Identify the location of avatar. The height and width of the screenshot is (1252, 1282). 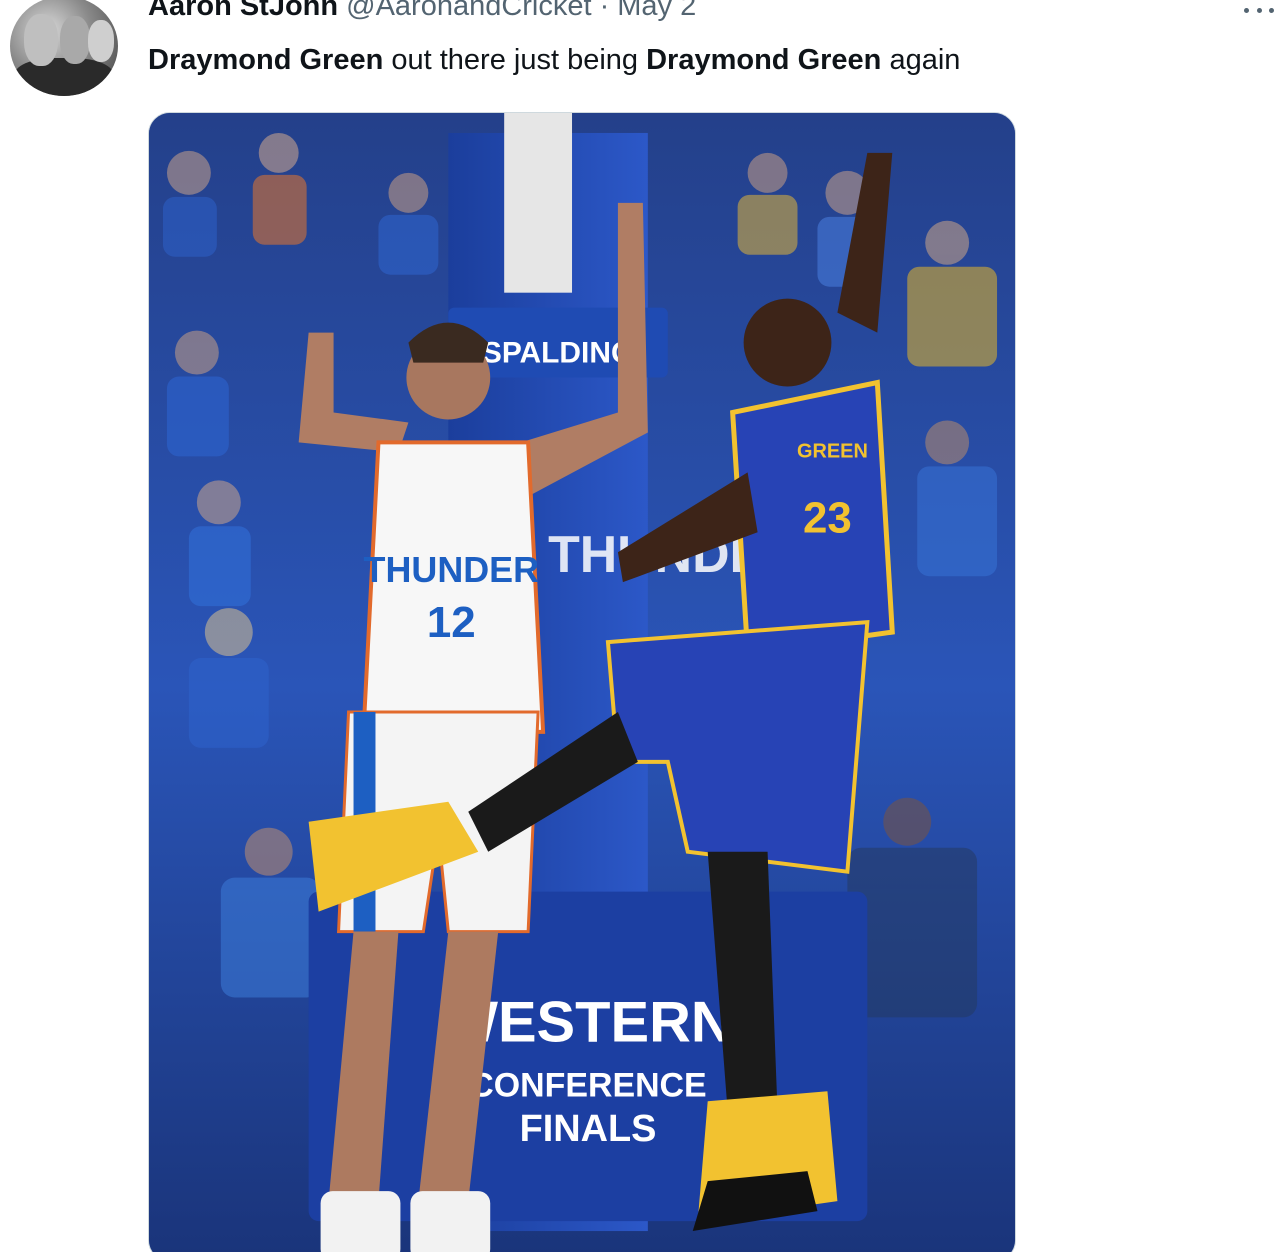
(64, 48).